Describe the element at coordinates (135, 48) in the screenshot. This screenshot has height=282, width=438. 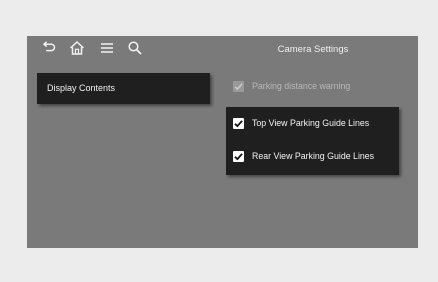
I see `search-icon` at that location.